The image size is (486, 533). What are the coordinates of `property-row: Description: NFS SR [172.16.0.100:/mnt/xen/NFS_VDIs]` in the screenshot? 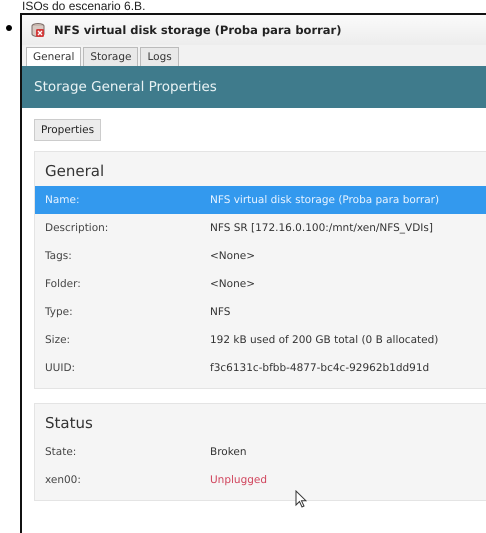 It's located at (260, 228).